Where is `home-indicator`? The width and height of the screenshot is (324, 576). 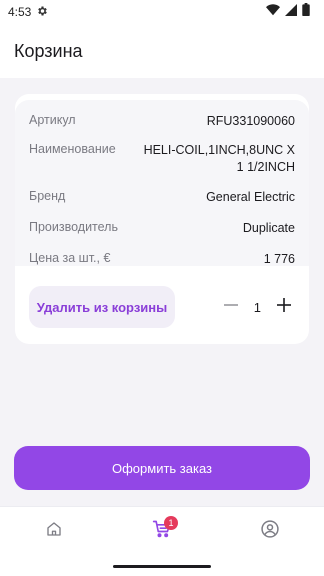
home-indicator is located at coordinates (162, 566).